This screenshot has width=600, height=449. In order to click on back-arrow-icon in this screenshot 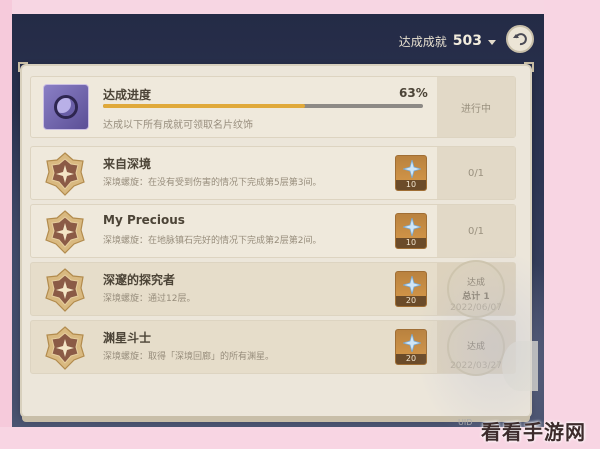, I will do `click(520, 39)`.